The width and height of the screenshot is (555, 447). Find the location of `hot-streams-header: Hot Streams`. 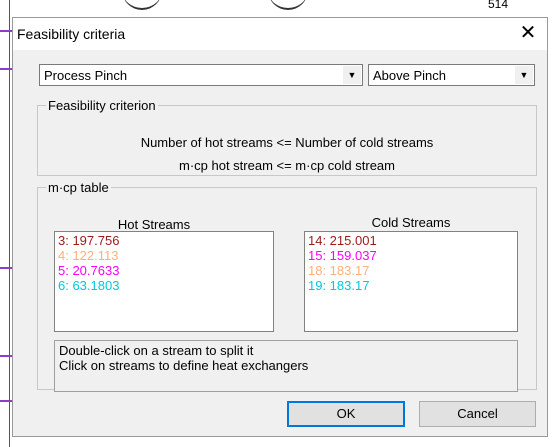

hot-streams-header: Hot Streams is located at coordinates (154, 224).